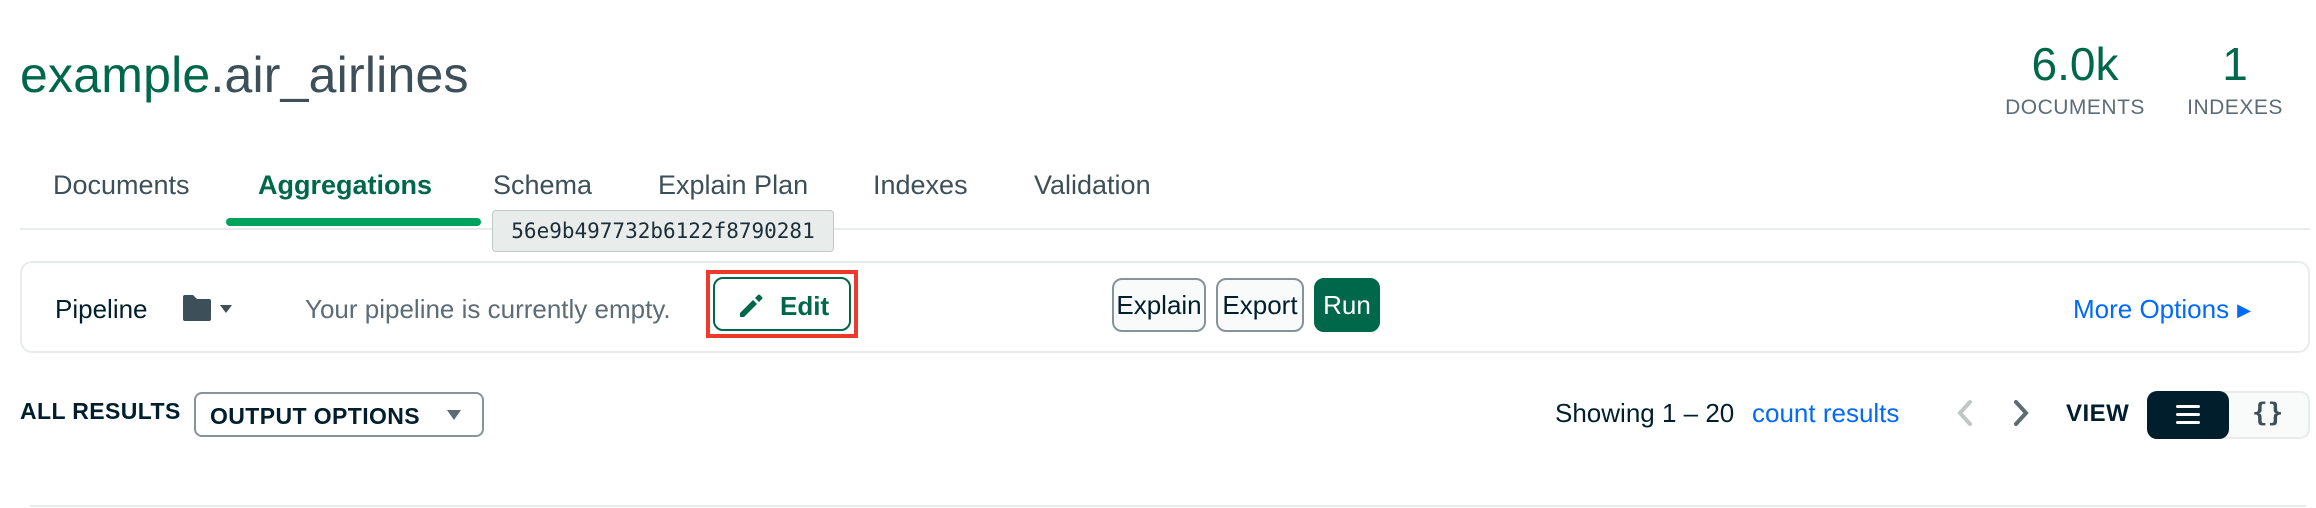 This screenshot has width=2316, height=508. I want to click on tab-documents: Documents, so click(121, 185).